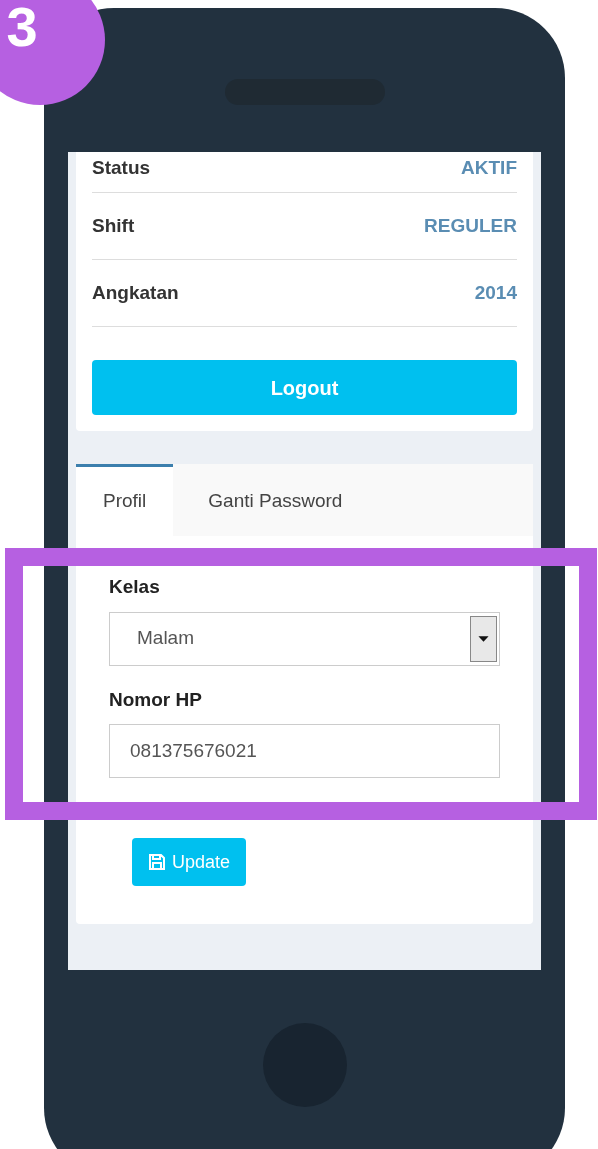  I want to click on info-value: 2014, so click(495, 292).